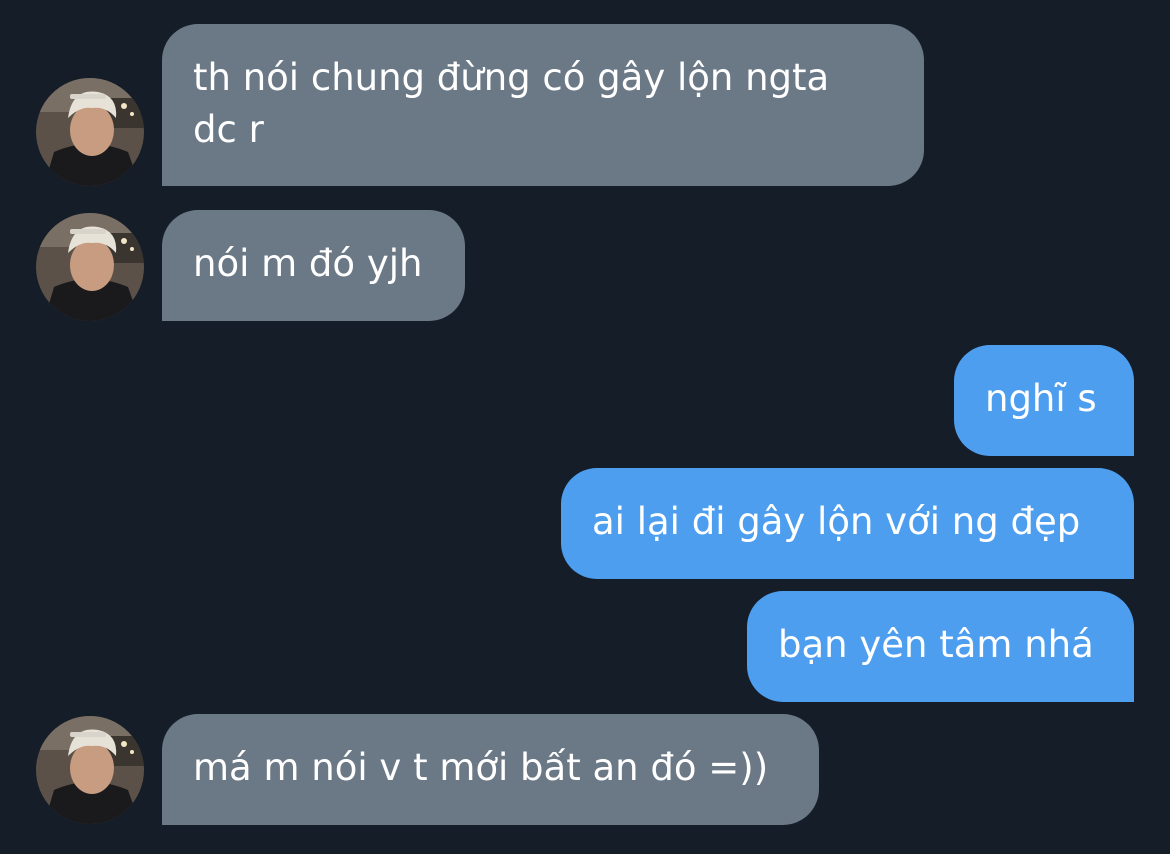 The height and width of the screenshot is (854, 1170). What do you see at coordinates (481, 767) in the screenshot?
I see `message-text: má m nói v t mới bất an đó =))` at bounding box center [481, 767].